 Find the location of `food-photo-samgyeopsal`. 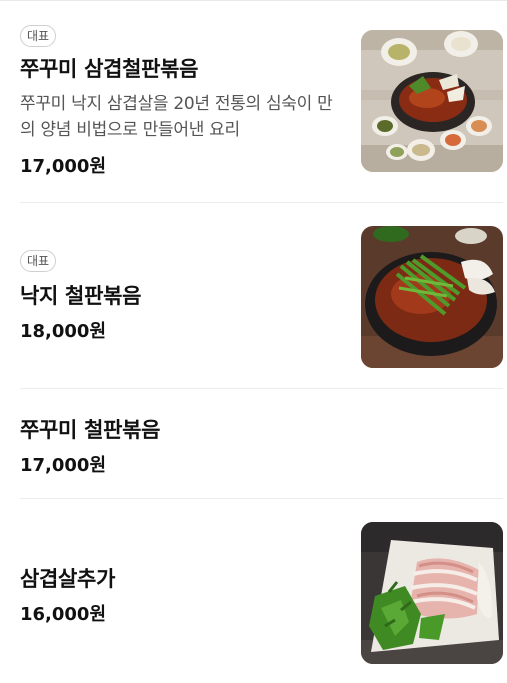

food-photo-samgyeopsal is located at coordinates (432, 593).